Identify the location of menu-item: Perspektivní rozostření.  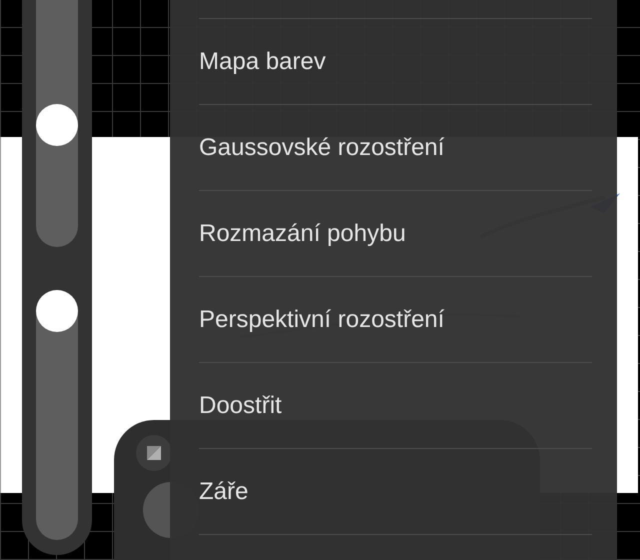
(395, 320).